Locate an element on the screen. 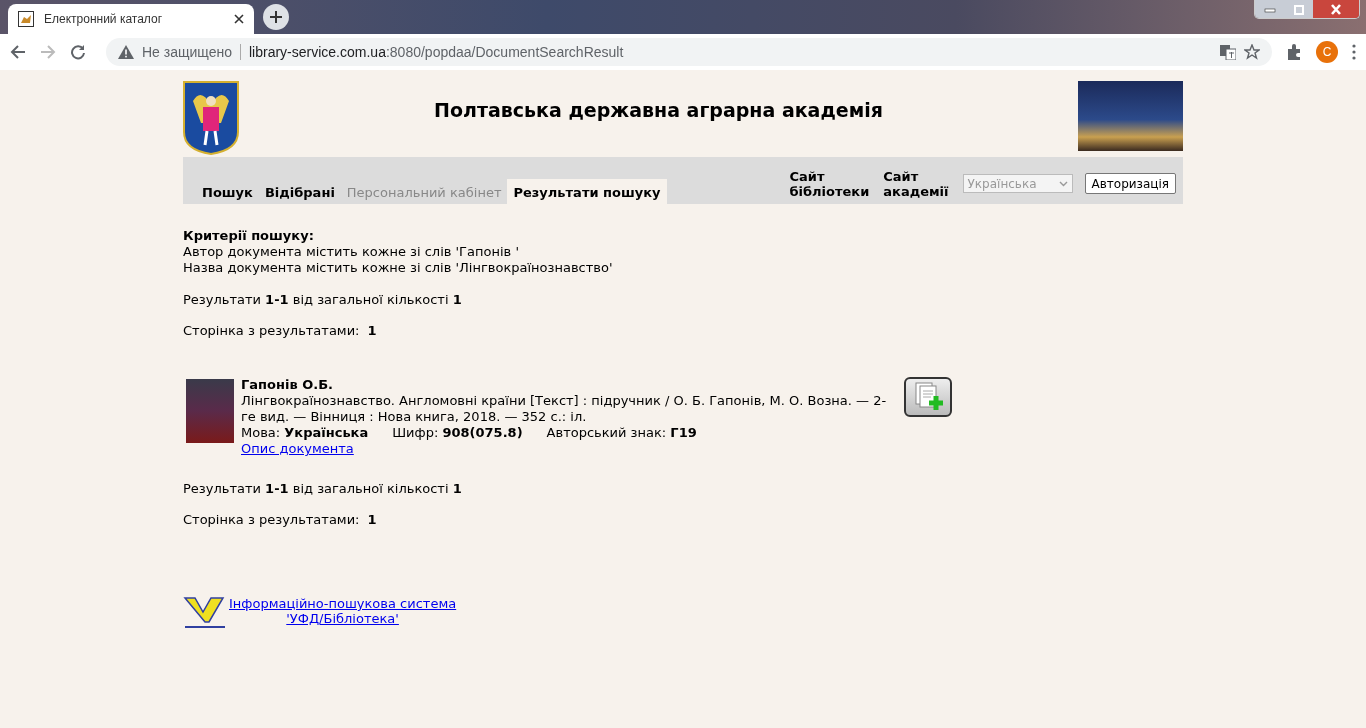 This screenshot has width=1366, height=728. criteria-line: Автор документа містить кожне зі слів 'Гапонів ' is located at coordinates (351, 252).